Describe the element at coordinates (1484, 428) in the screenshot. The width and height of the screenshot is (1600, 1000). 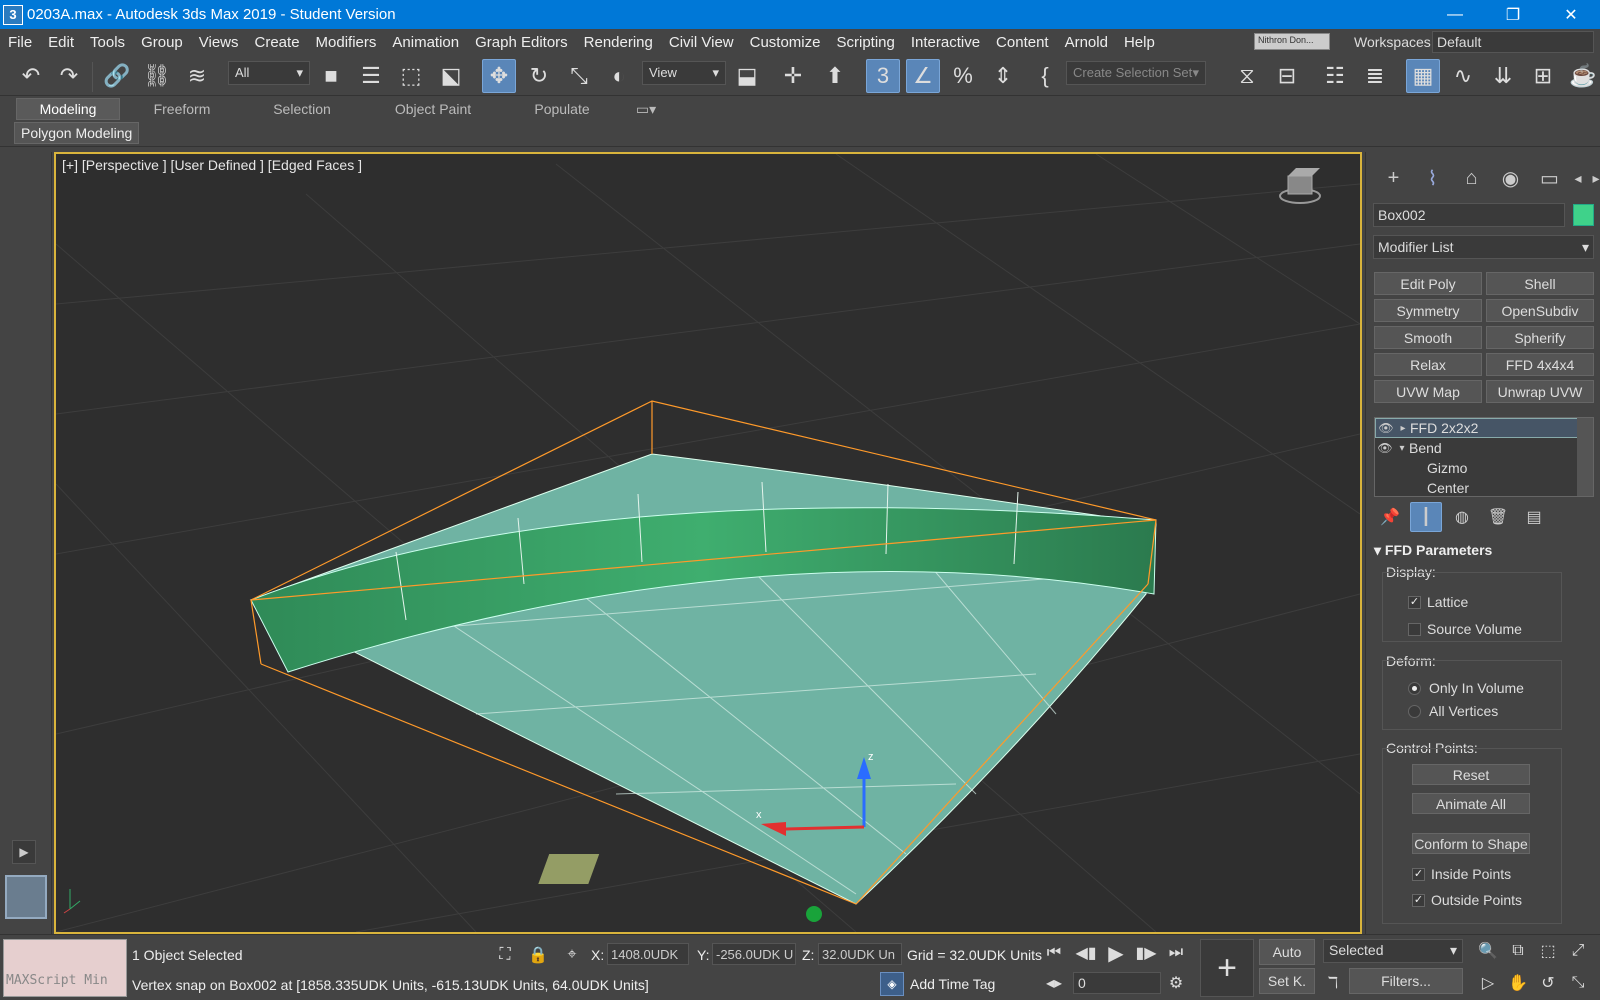
I see `stack-item-ffd: 👁 ▸ FFD 2x2x2` at that location.